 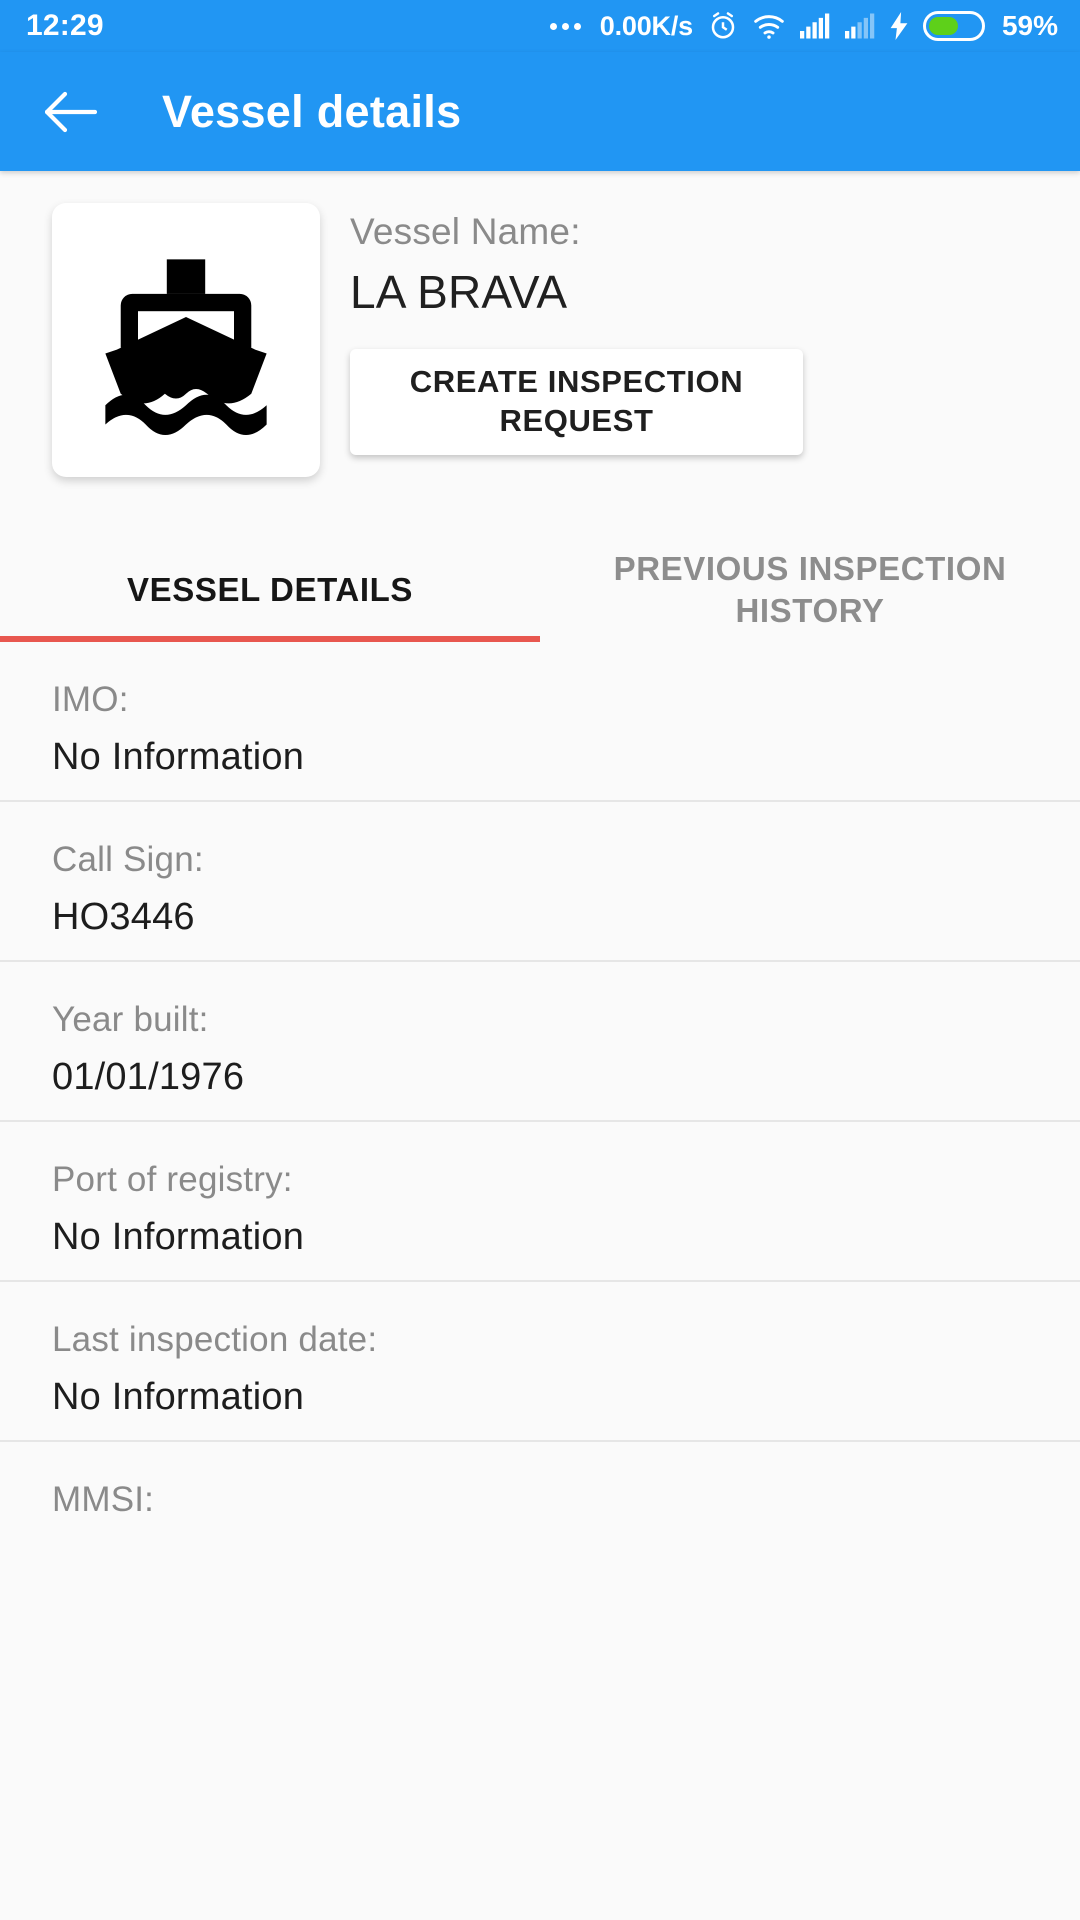 What do you see at coordinates (172, 1179) in the screenshot?
I see `detail-label: Port of registry:` at bounding box center [172, 1179].